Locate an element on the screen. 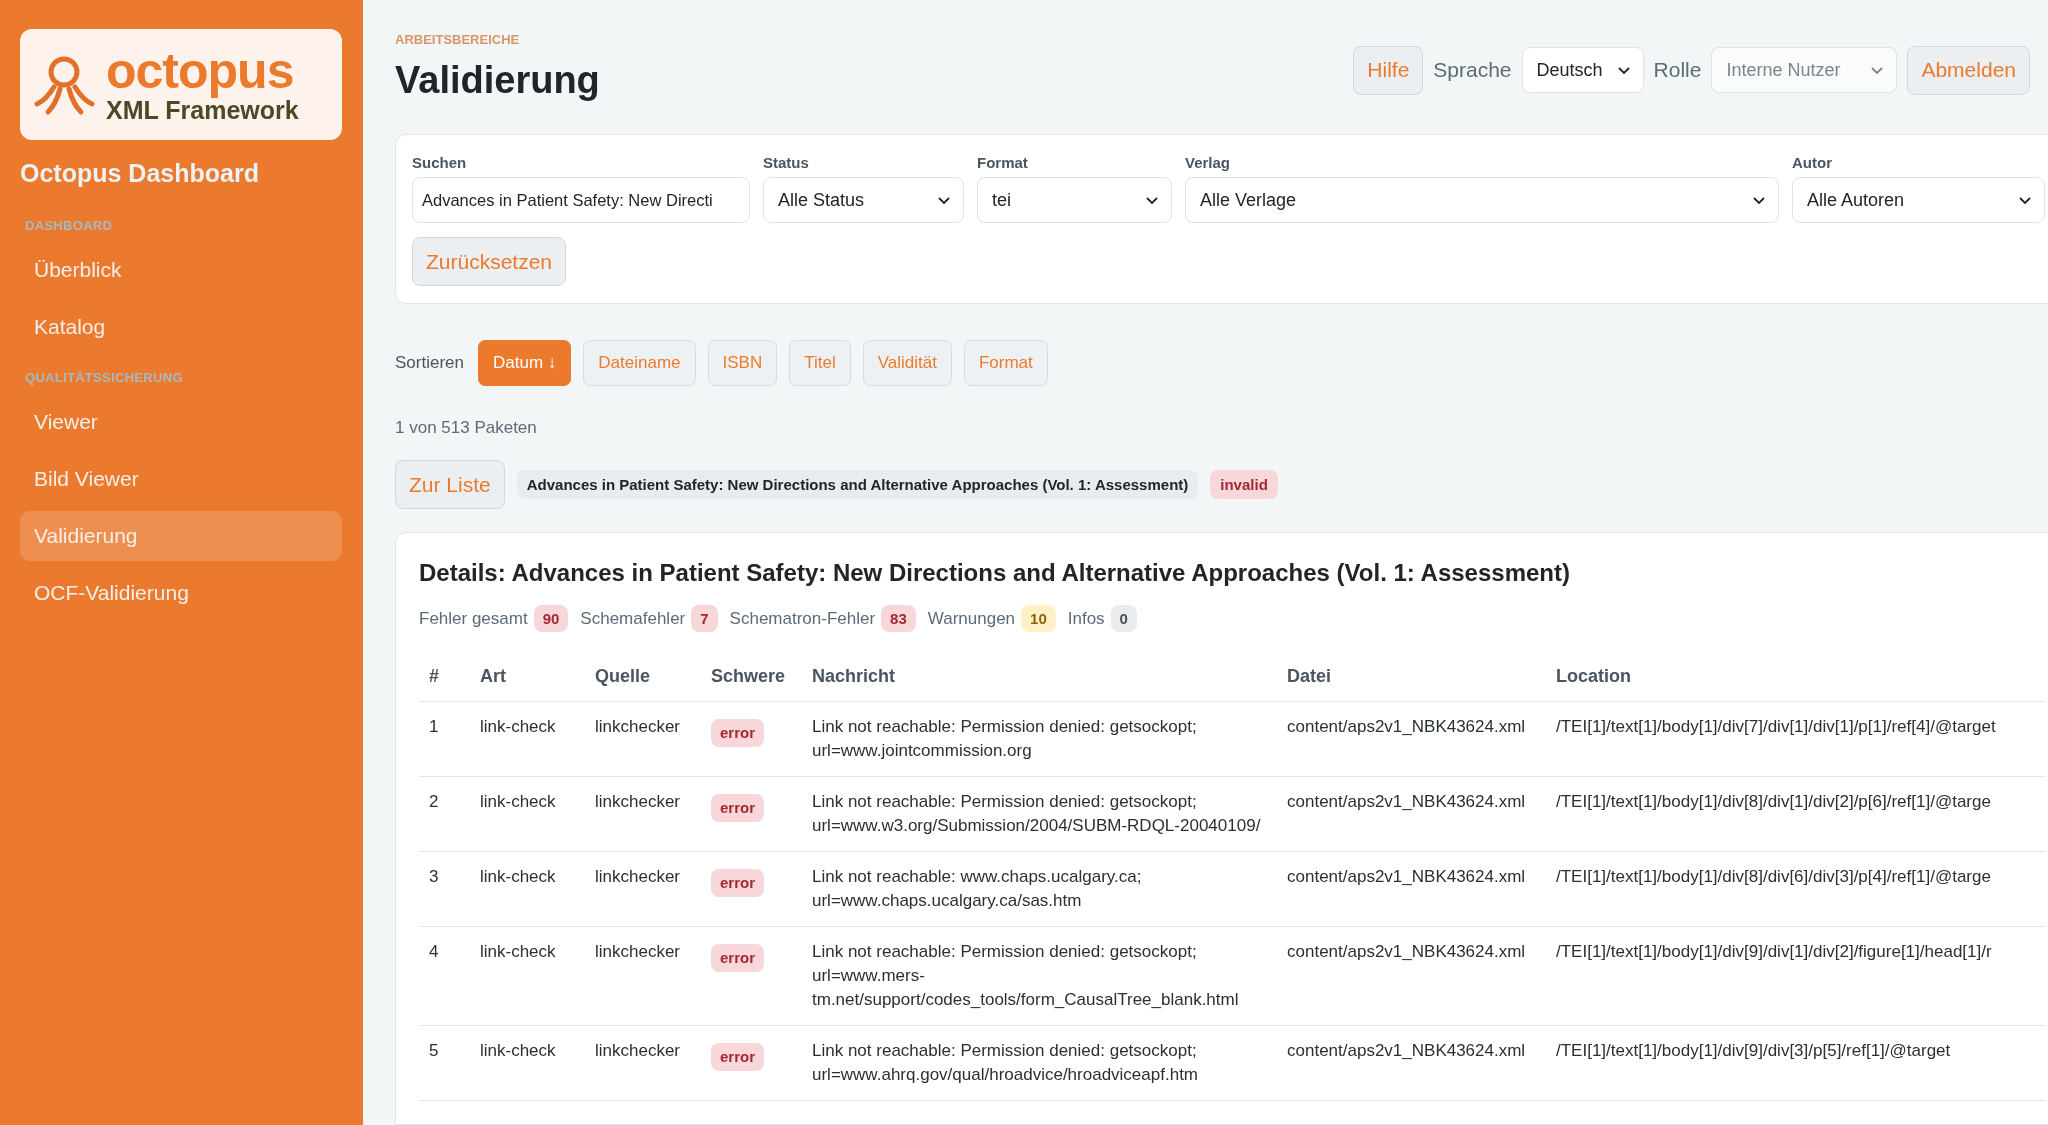 The image size is (2048, 1125). field-label: Verlag is located at coordinates (1208, 163).